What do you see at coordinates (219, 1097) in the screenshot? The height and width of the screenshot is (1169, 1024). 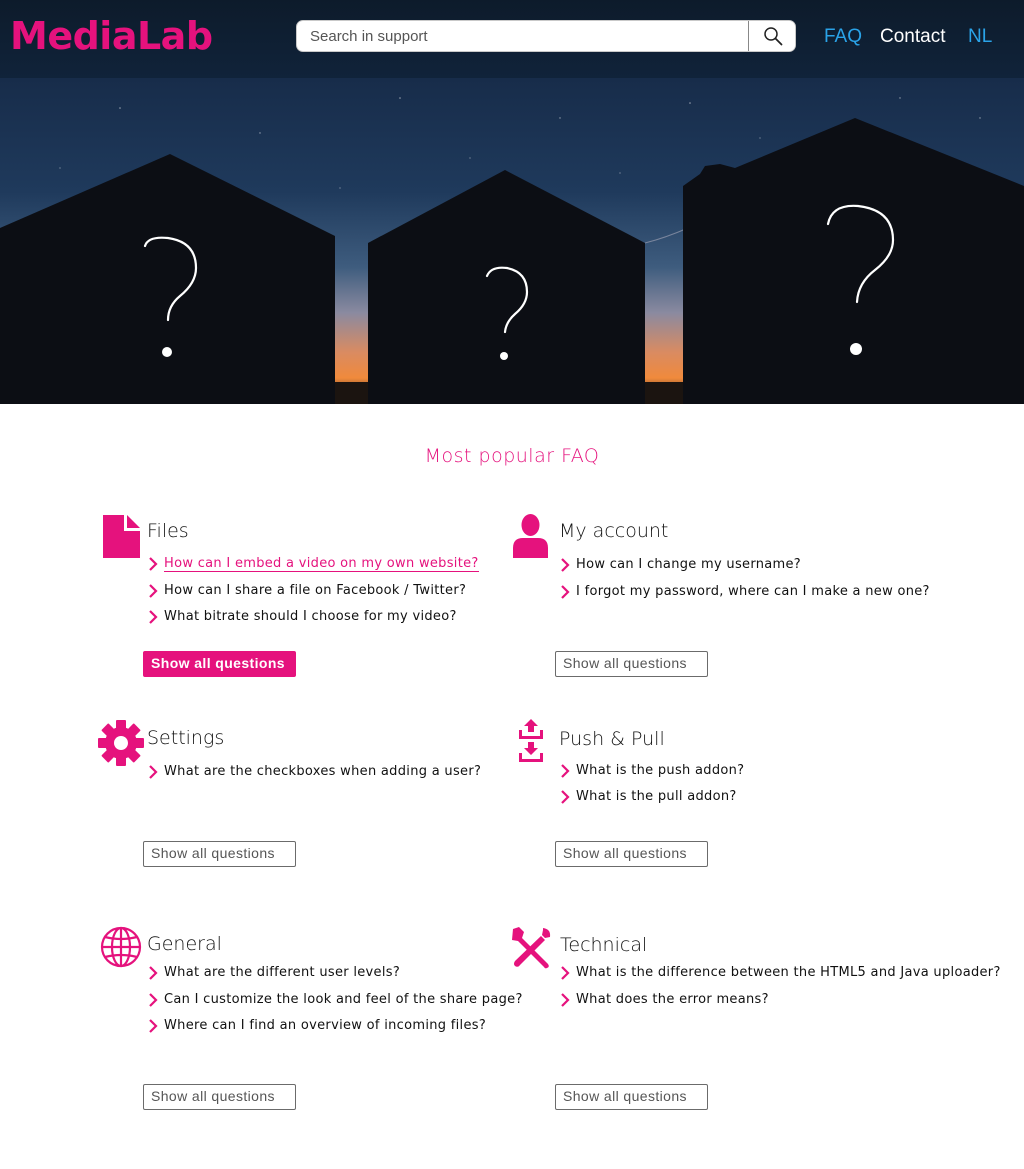 I see `show-all-general-button: Show all questions` at bounding box center [219, 1097].